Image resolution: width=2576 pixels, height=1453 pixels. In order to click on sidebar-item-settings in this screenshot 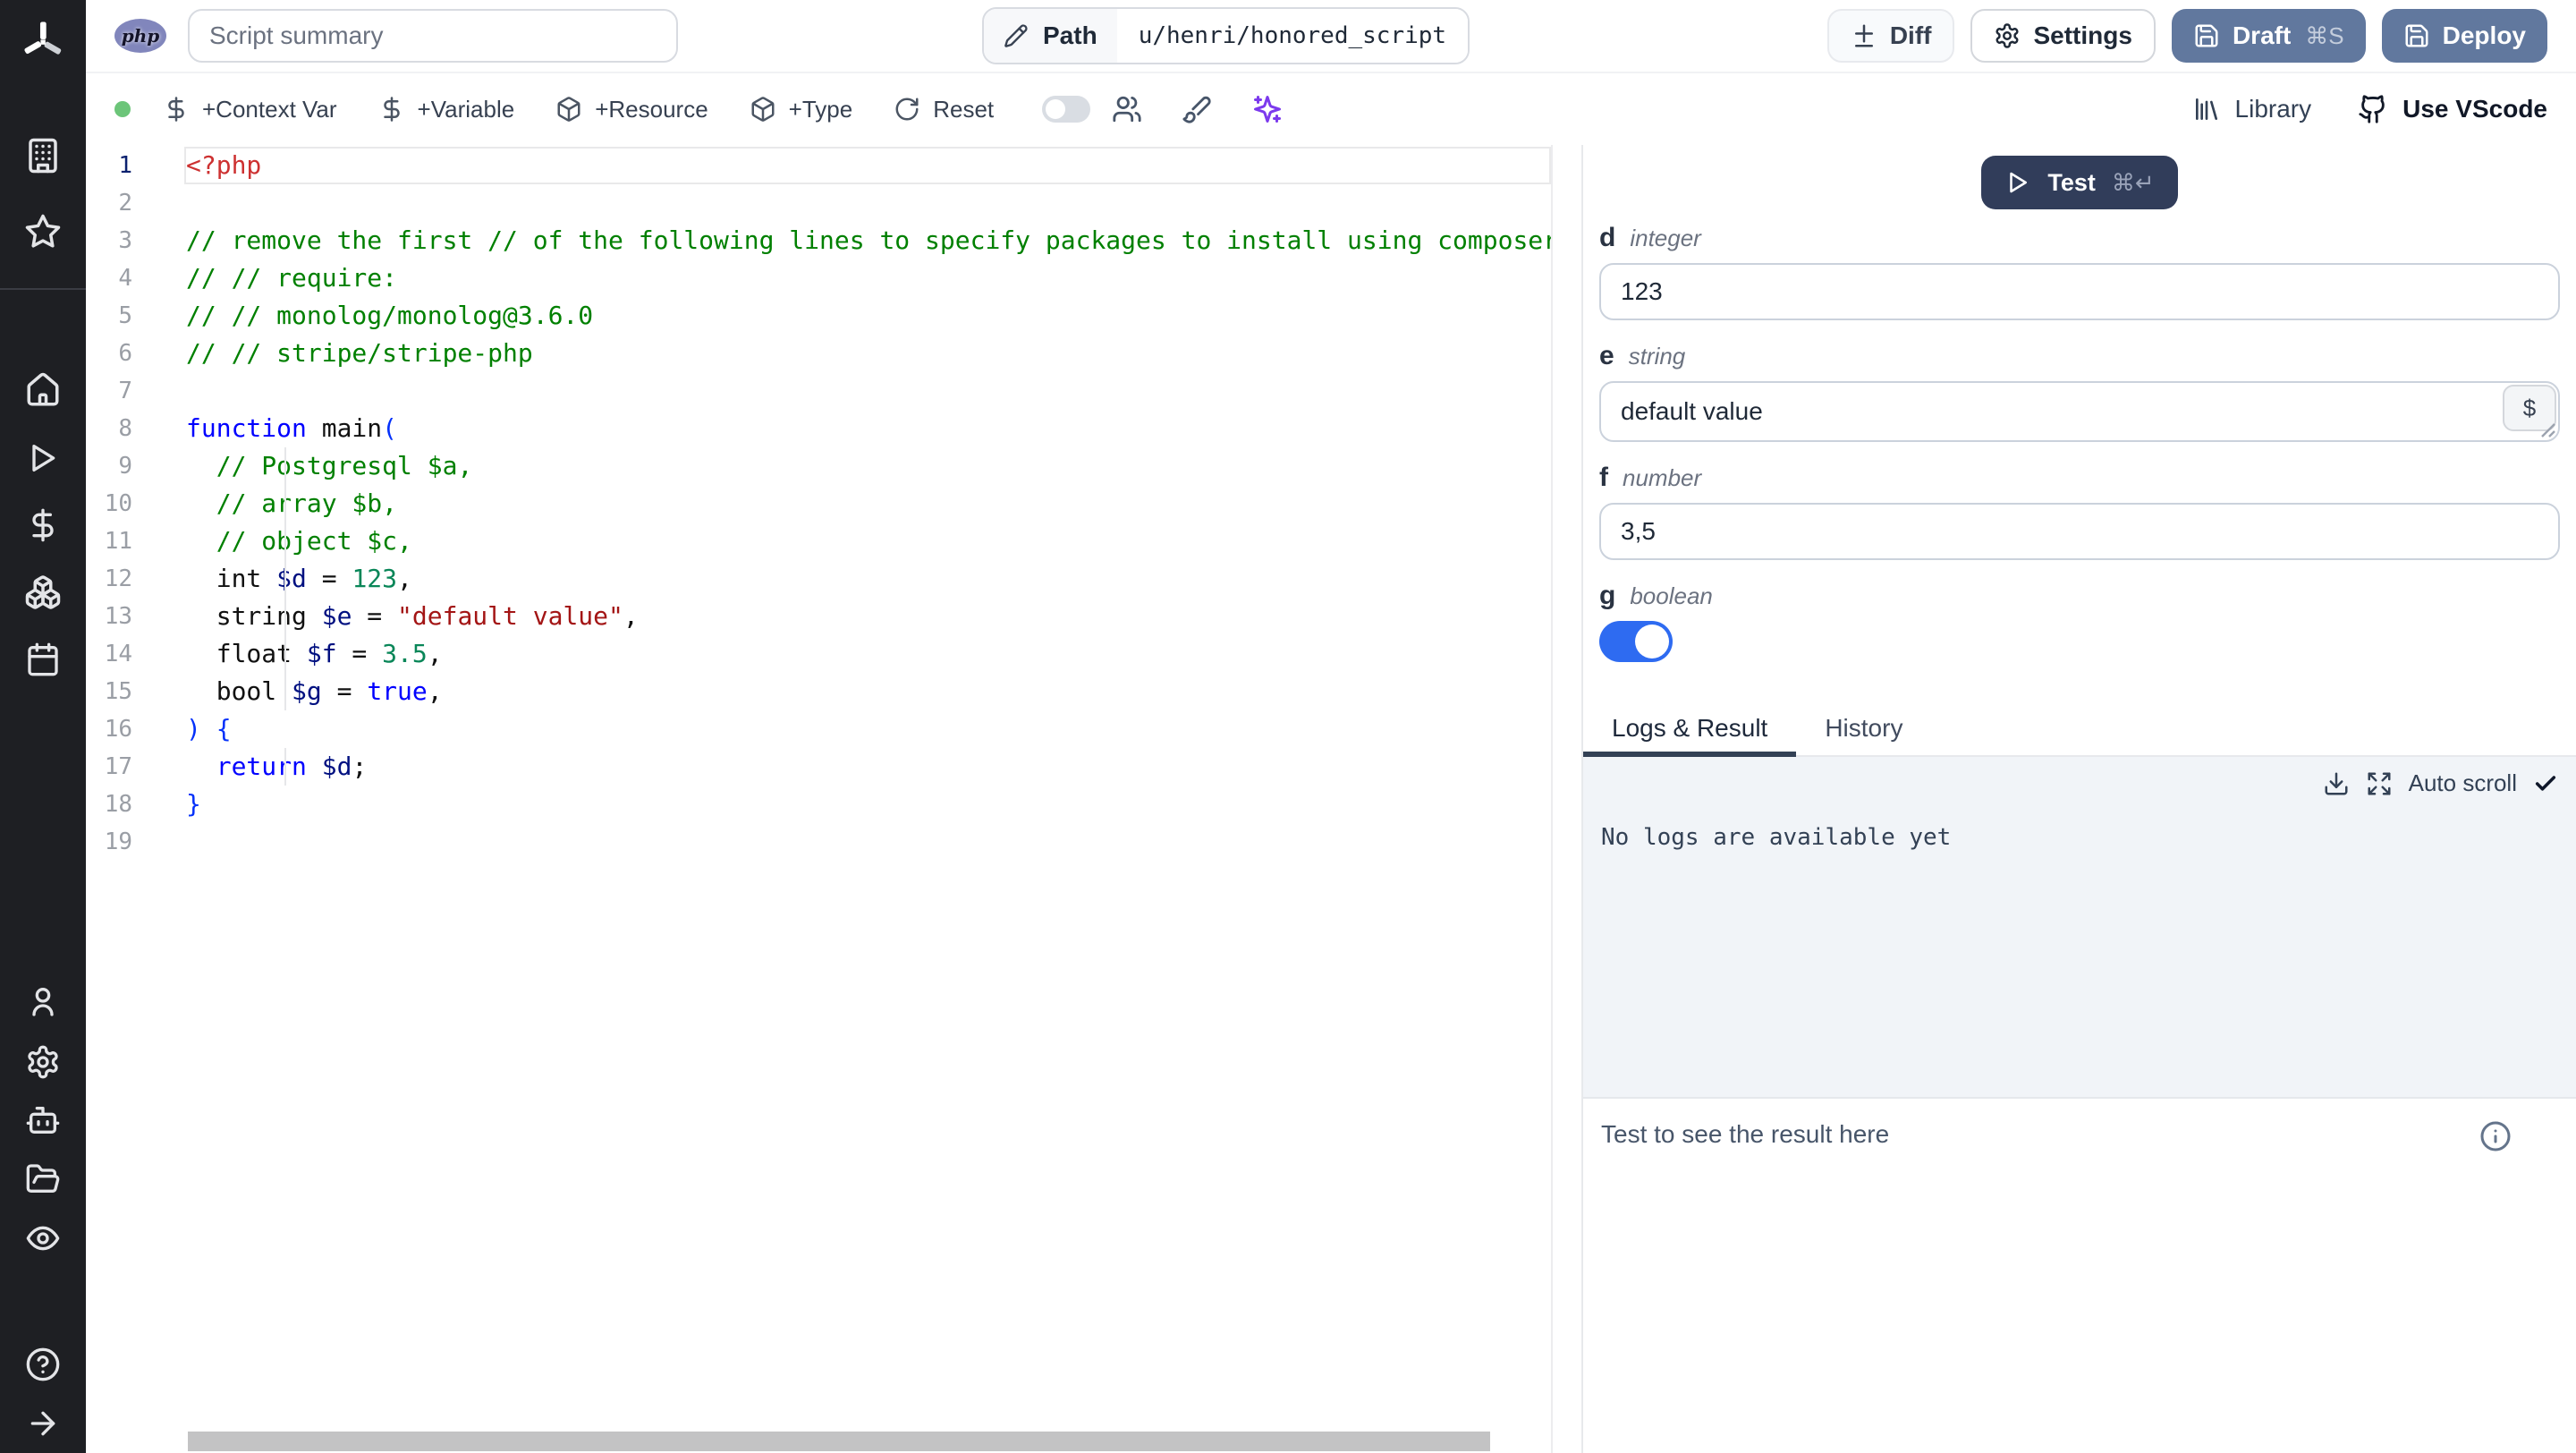, I will do `click(43, 1062)`.